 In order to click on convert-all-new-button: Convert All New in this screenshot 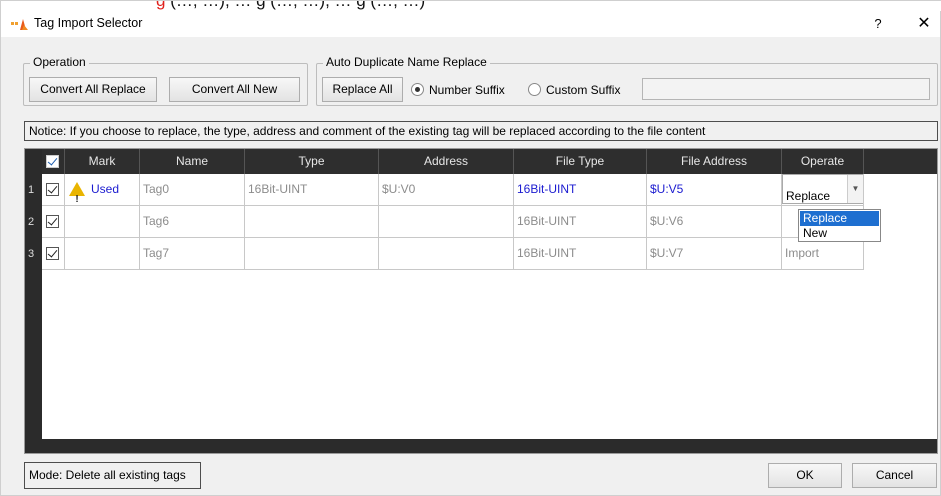, I will do `click(234, 89)`.